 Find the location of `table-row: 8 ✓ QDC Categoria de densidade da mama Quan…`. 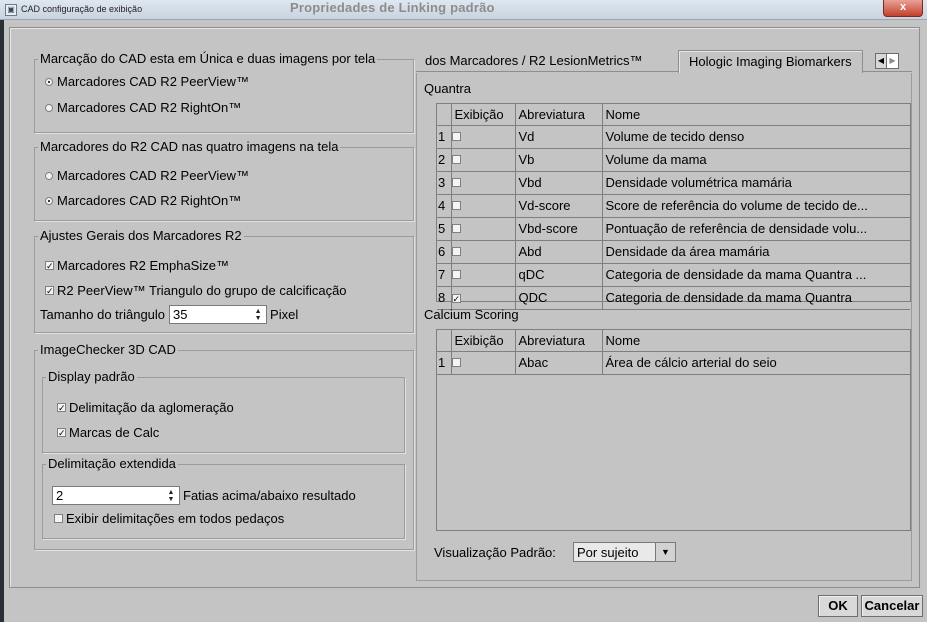

table-row: 8 ✓ QDC Categoria de densidade da mama Quan… is located at coordinates (673, 297).